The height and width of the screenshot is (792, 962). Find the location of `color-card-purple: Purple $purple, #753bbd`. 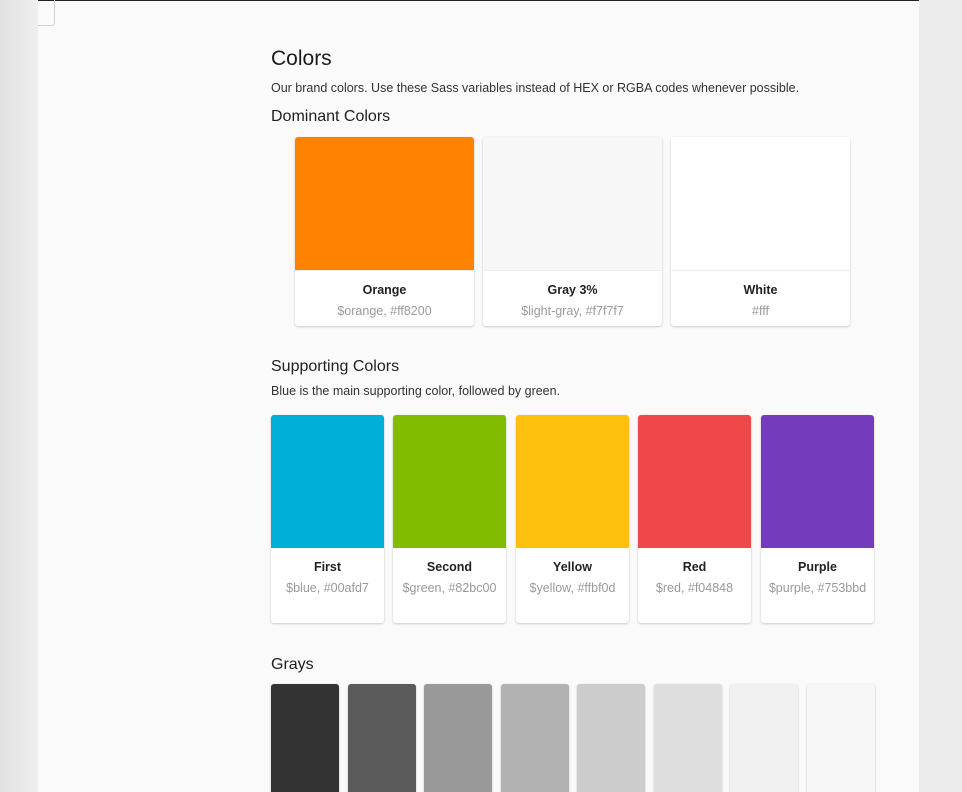

color-card-purple: Purple $purple, #753bbd is located at coordinates (817, 519).